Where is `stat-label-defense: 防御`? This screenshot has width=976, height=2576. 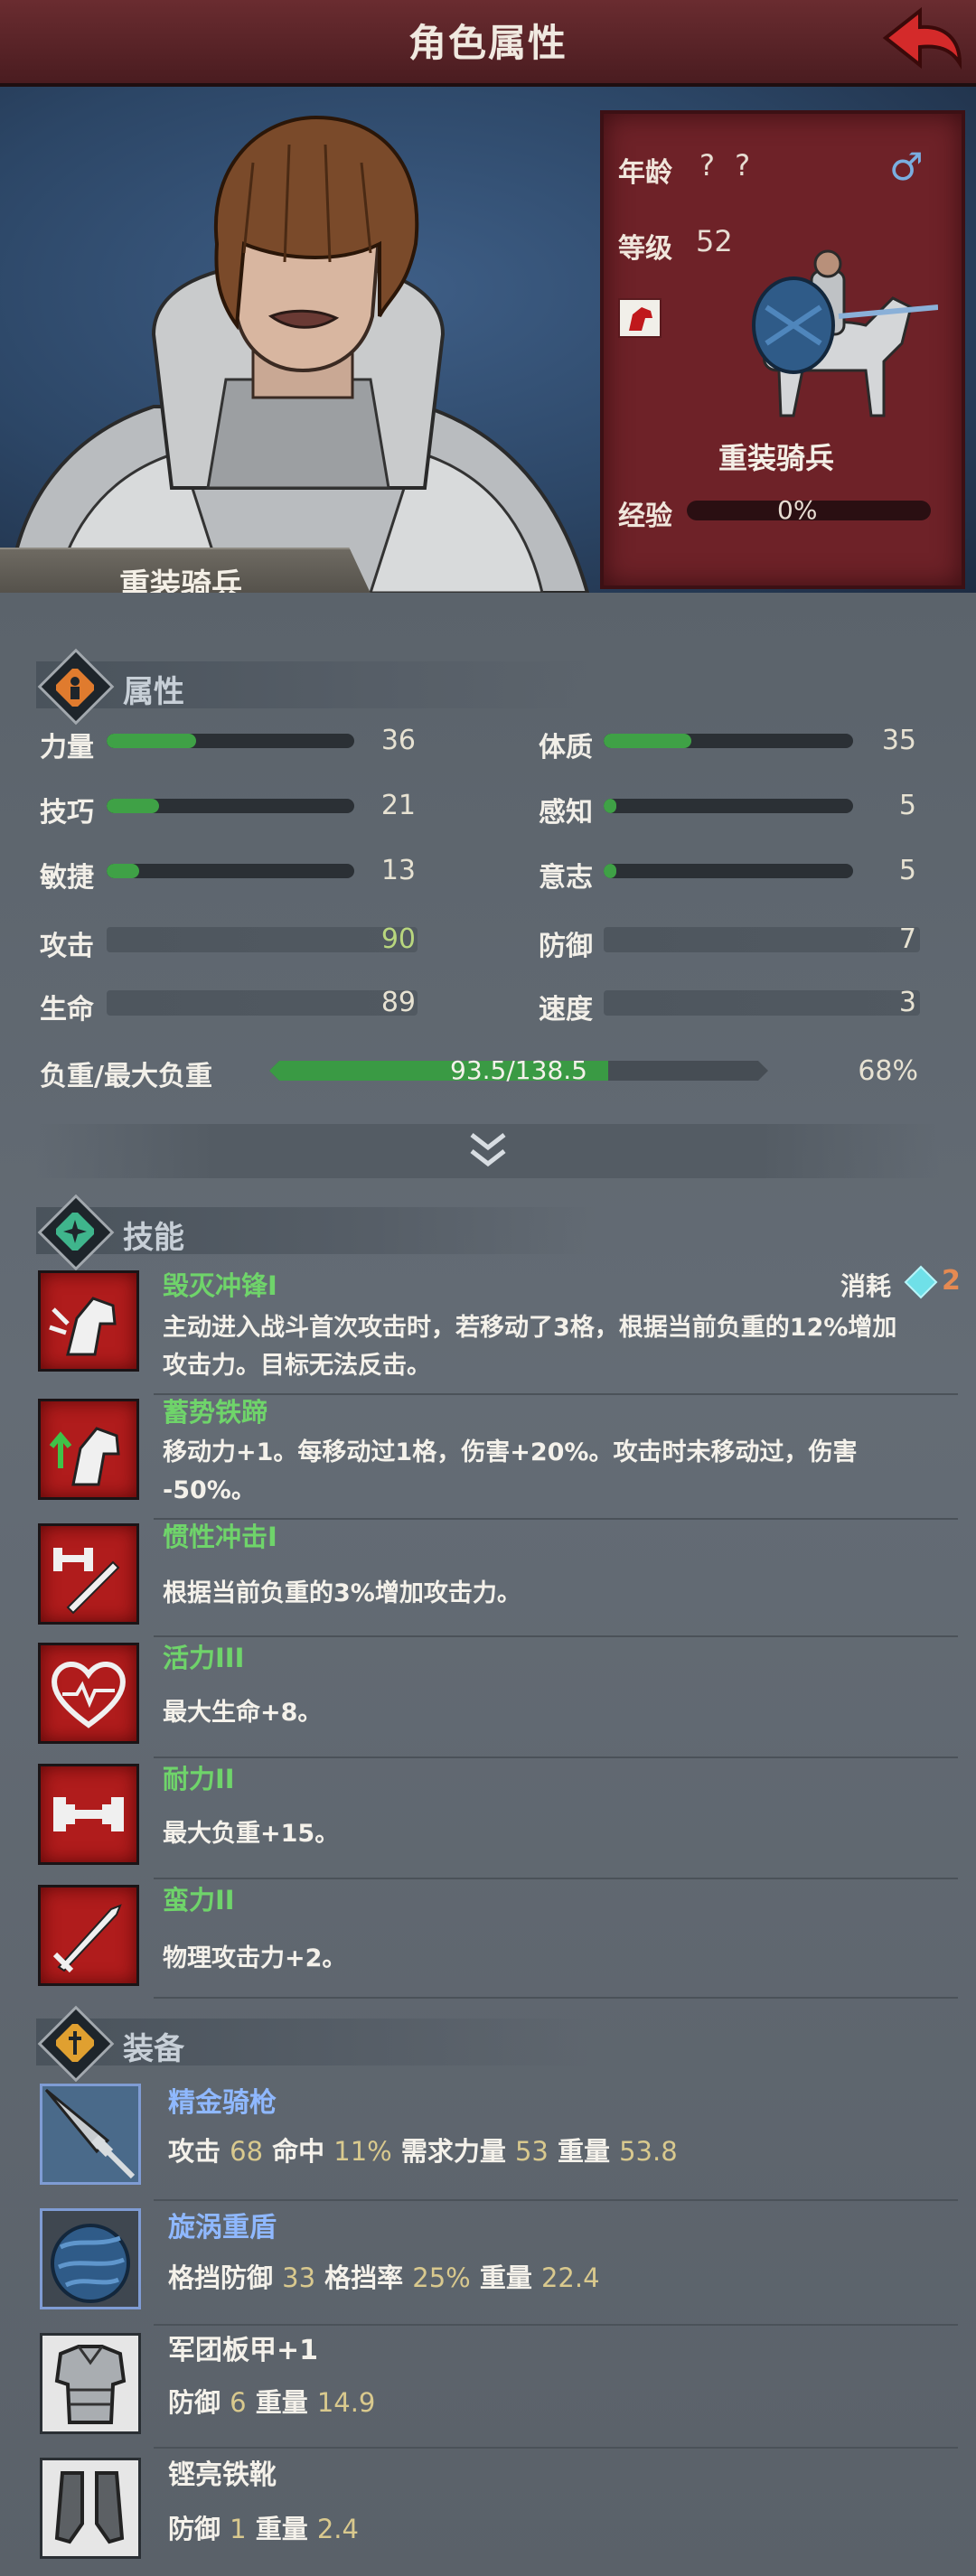
stat-label-defense: 防御 is located at coordinates (566, 946).